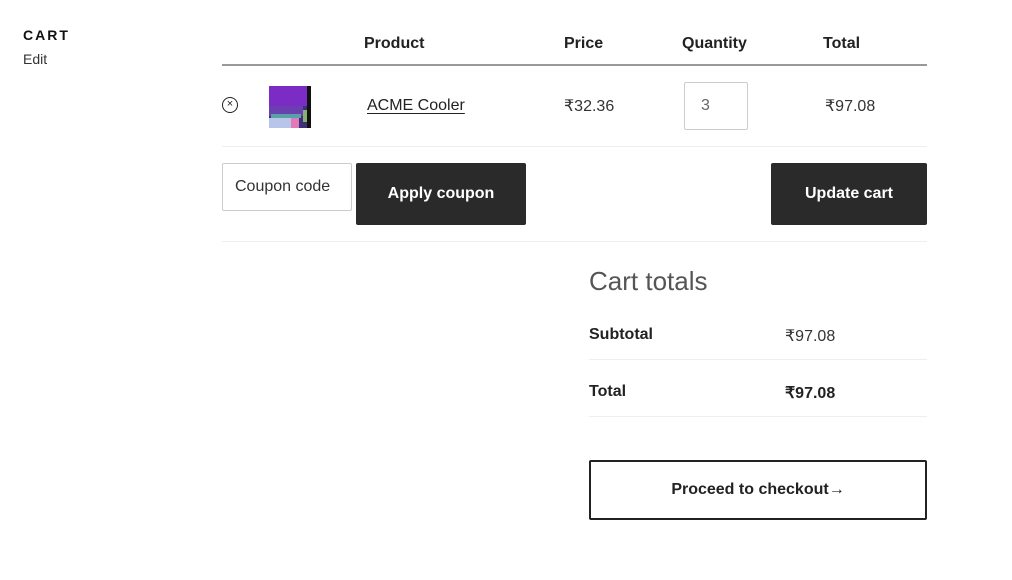  I want to click on header-total: Total, so click(842, 43).